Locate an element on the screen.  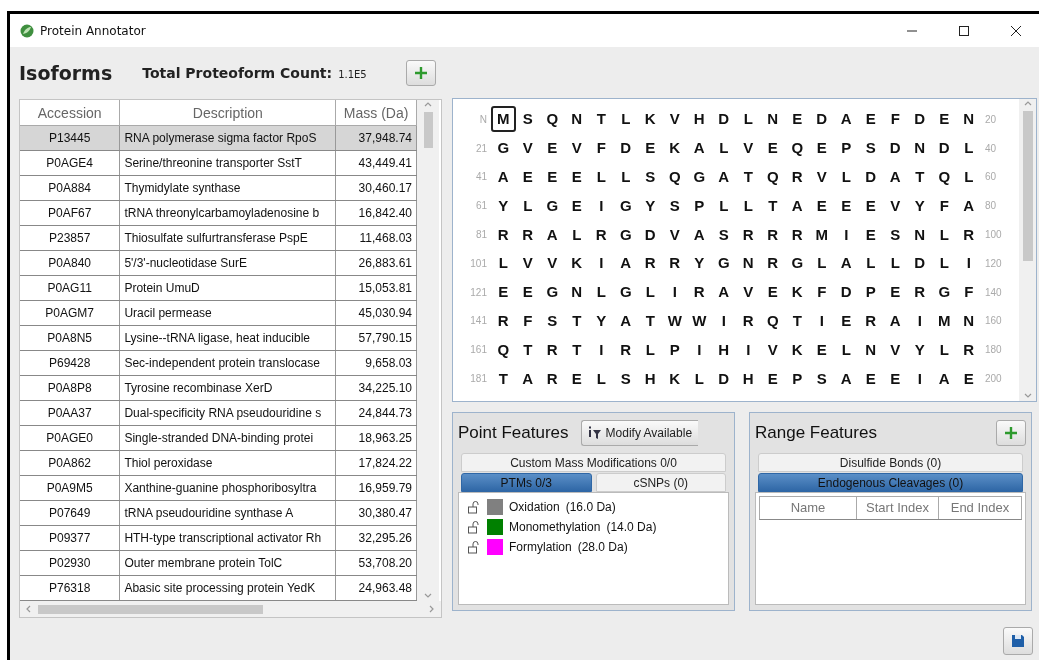
scrollbar-thumb is located at coordinates (1027, 186).